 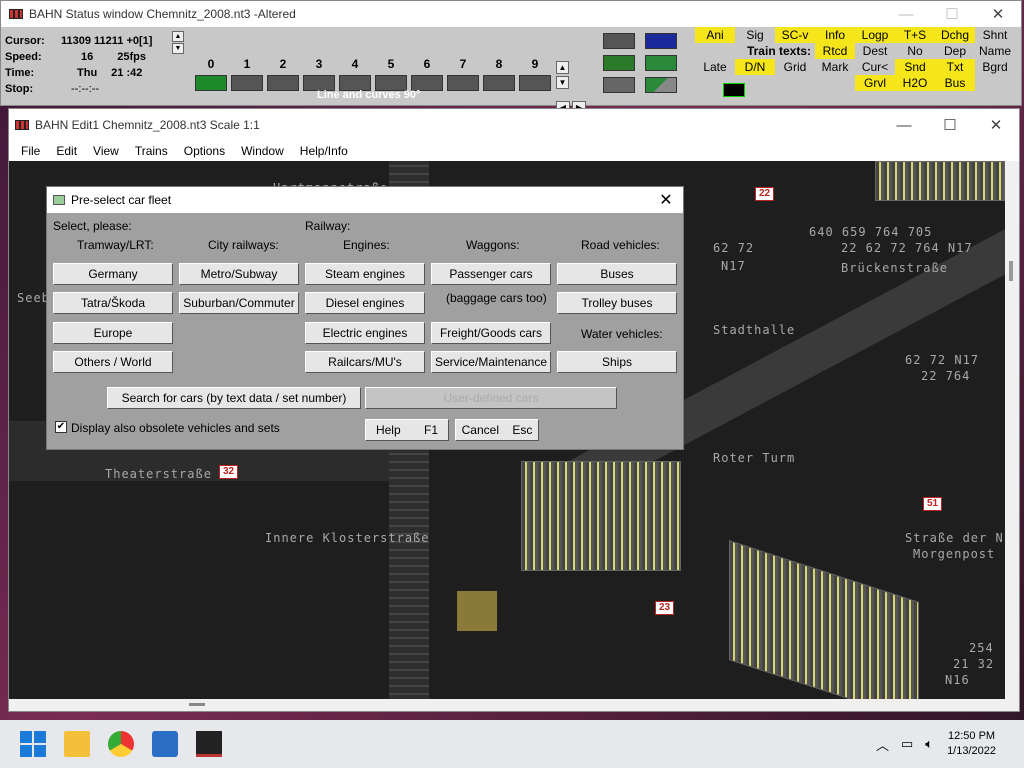 What do you see at coordinates (355, 74) in the screenshot?
I see `track-slot-4: 4` at bounding box center [355, 74].